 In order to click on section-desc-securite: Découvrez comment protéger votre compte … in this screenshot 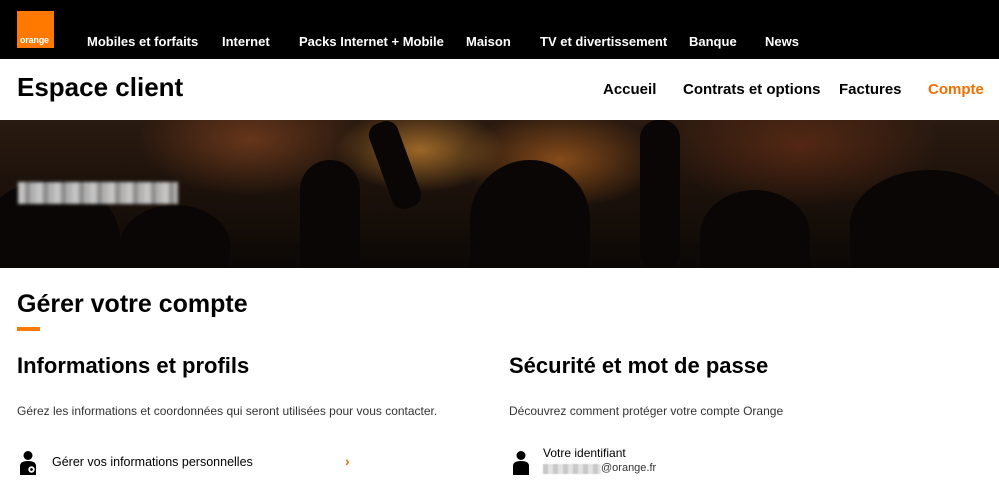, I will do `click(646, 411)`.